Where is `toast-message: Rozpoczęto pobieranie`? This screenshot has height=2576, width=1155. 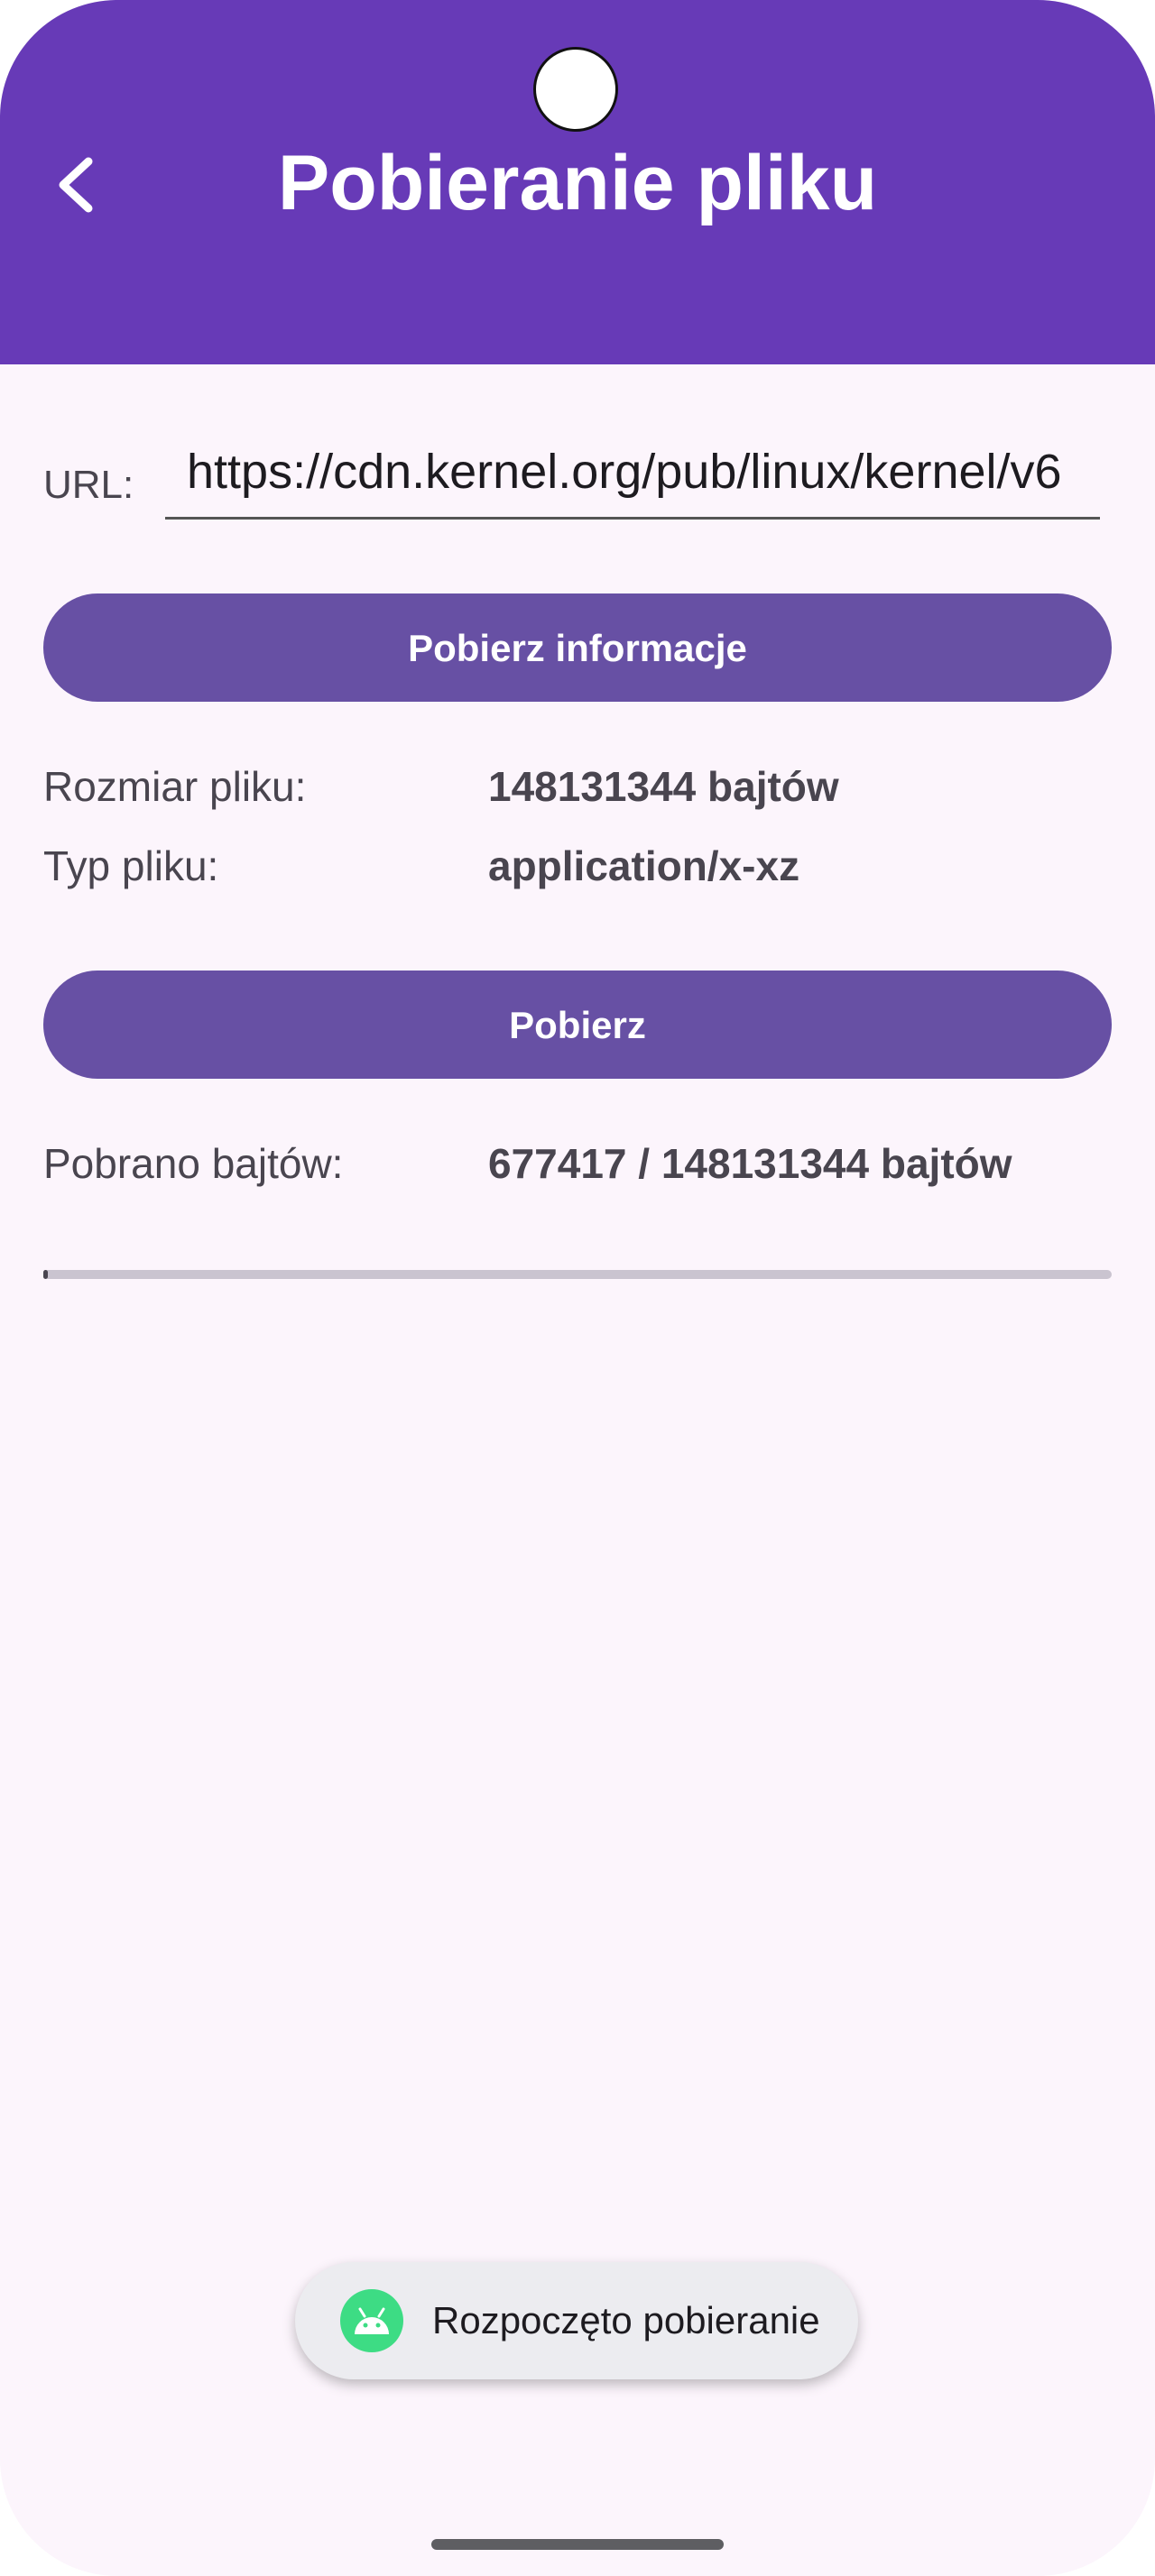
toast-message: Rozpoczęto pobieranie is located at coordinates (576, 2321).